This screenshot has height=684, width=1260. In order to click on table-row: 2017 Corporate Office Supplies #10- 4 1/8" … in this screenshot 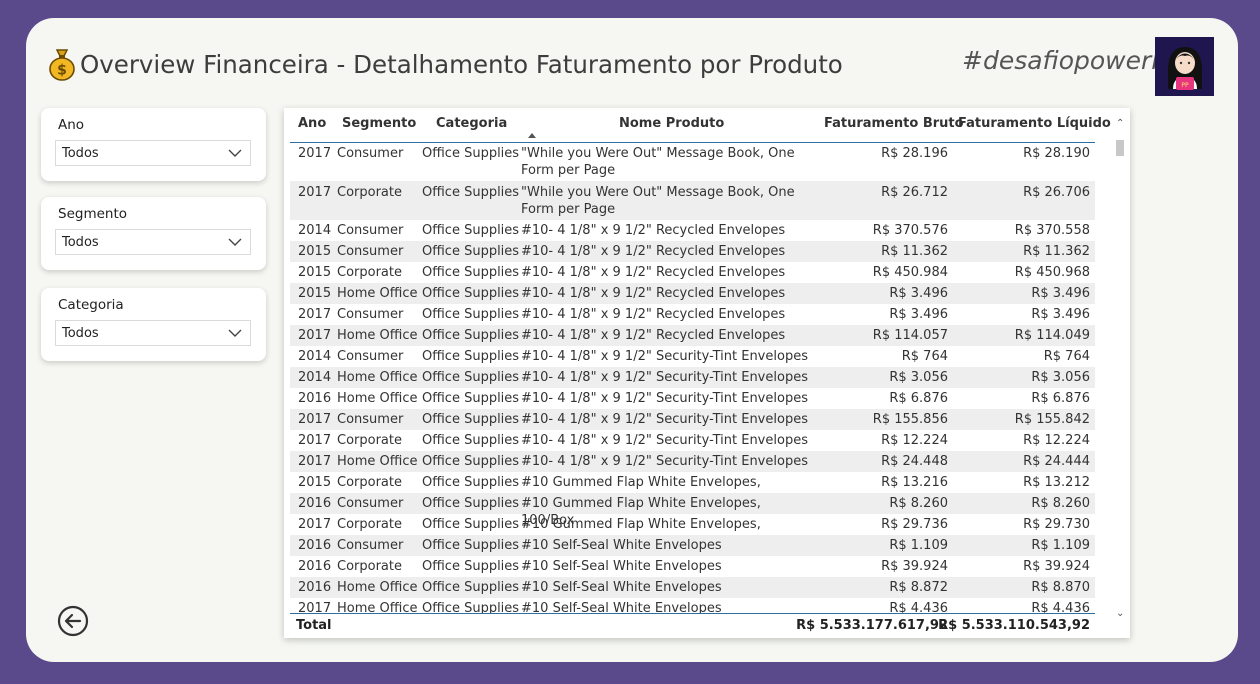, I will do `click(692, 440)`.